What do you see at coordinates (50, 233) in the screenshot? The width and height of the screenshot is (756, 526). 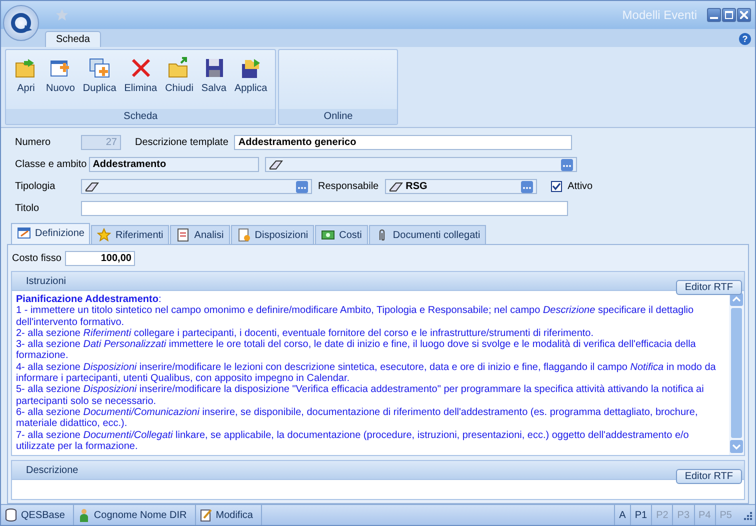 I see `tab: Definizione` at bounding box center [50, 233].